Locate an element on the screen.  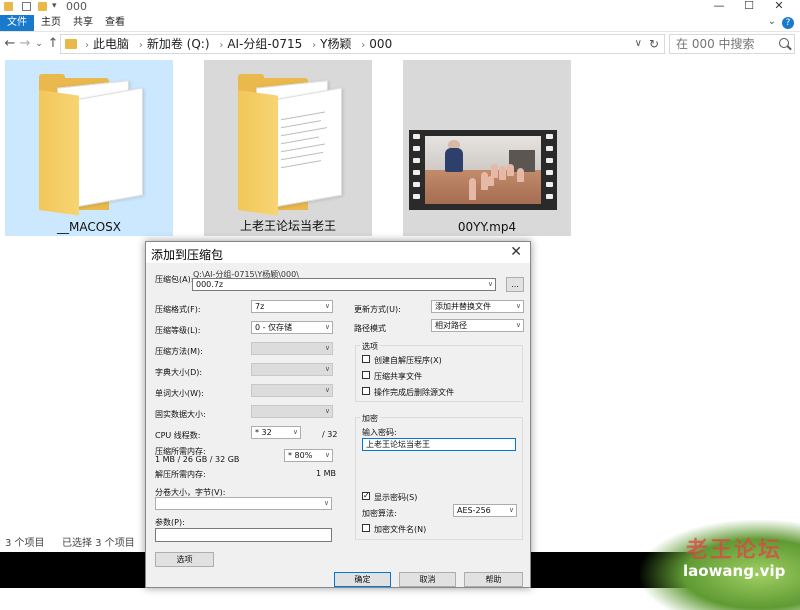
shared-files-checkbox is located at coordinates (366, 375).